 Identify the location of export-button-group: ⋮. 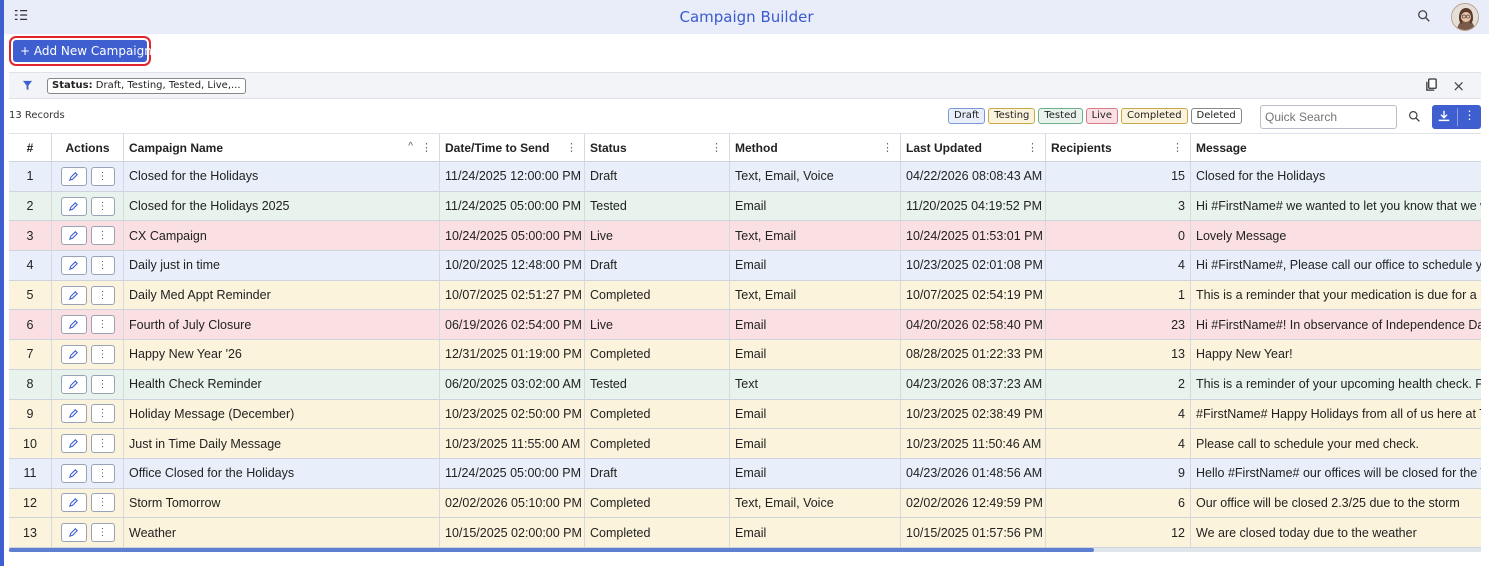
(1456, 117).